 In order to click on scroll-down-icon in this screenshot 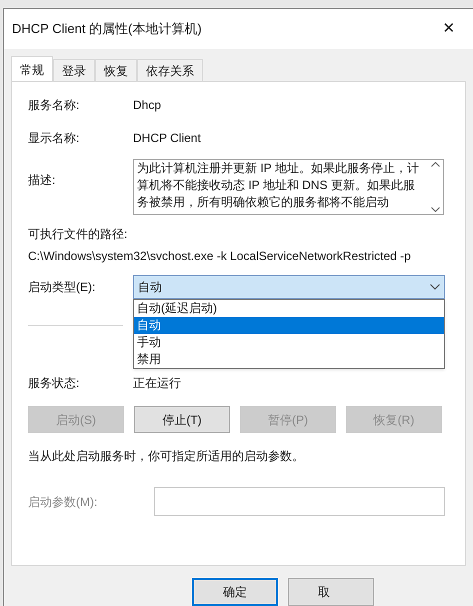, I will do `click(435, 209)`.